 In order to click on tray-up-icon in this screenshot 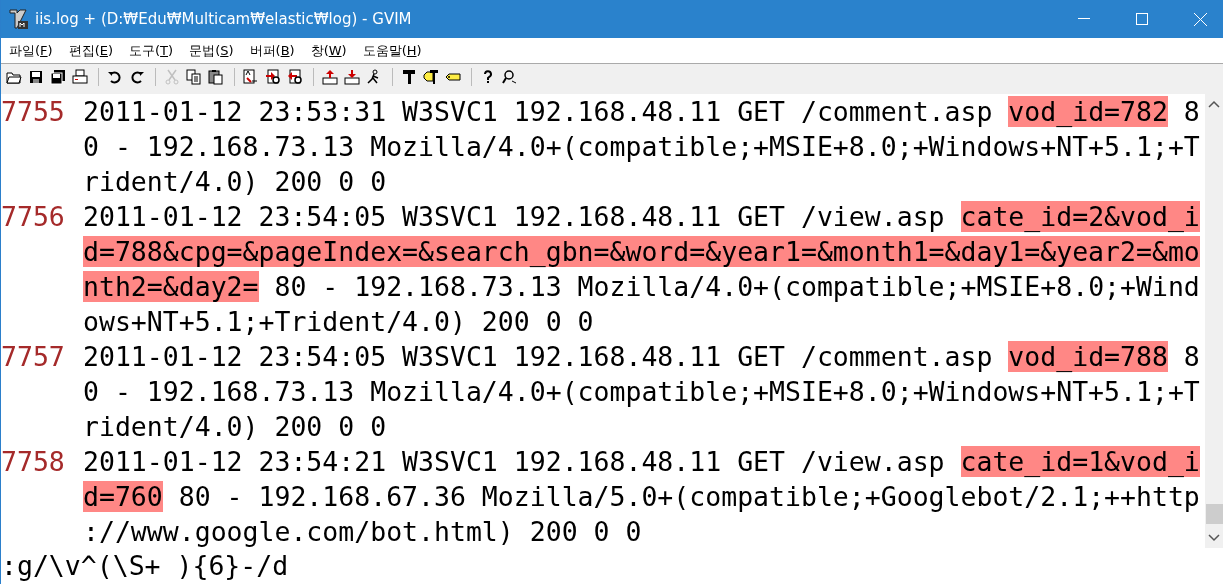, I will do `click(330, 77)`.